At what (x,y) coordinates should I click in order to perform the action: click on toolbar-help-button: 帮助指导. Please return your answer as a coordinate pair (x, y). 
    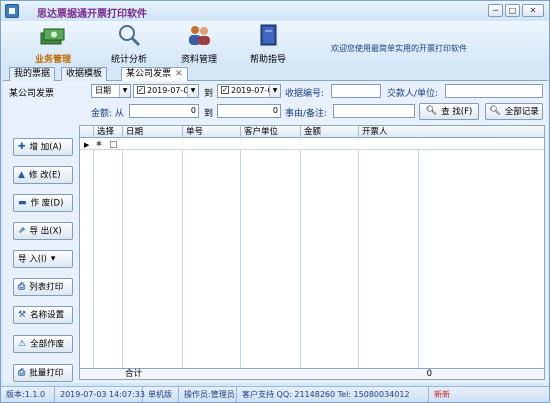
    Looking at the image, I should click on (268, 43).